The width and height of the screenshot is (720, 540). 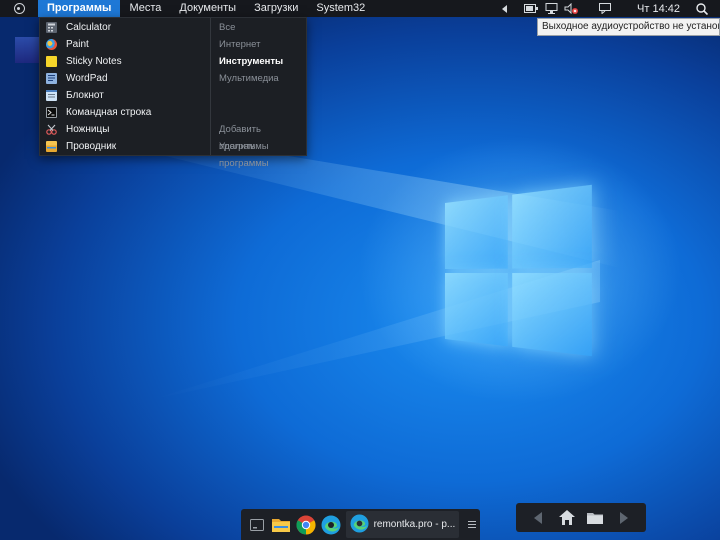 I want to click on program-label: Calculator, so click(x=89, y=27).